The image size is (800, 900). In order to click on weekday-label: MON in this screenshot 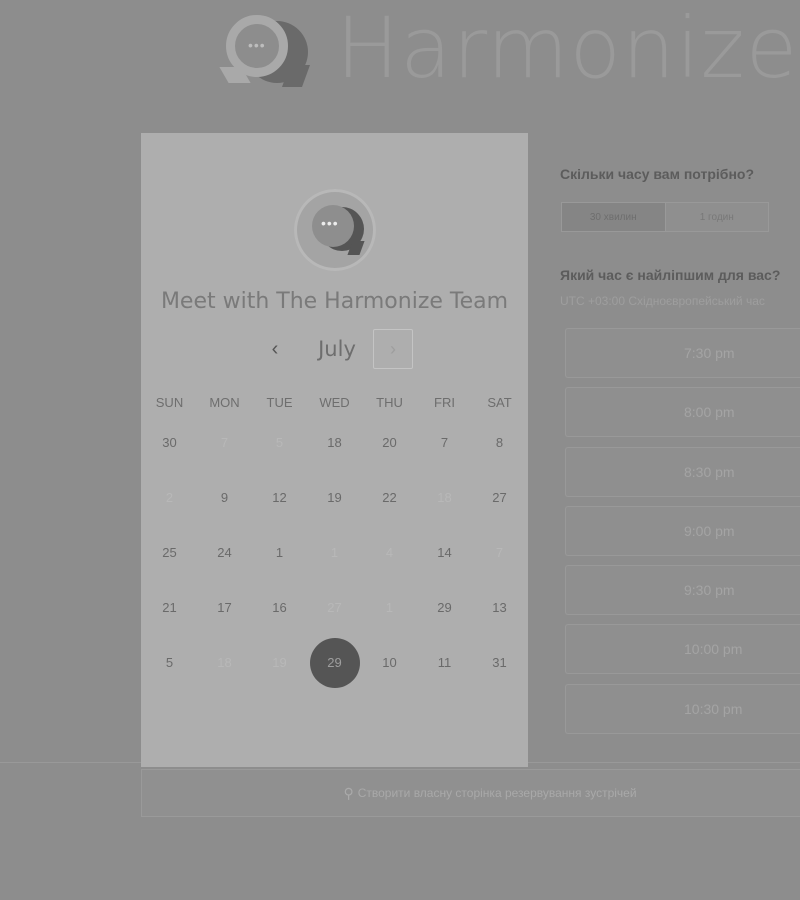, I will do `click(224, 402)`.